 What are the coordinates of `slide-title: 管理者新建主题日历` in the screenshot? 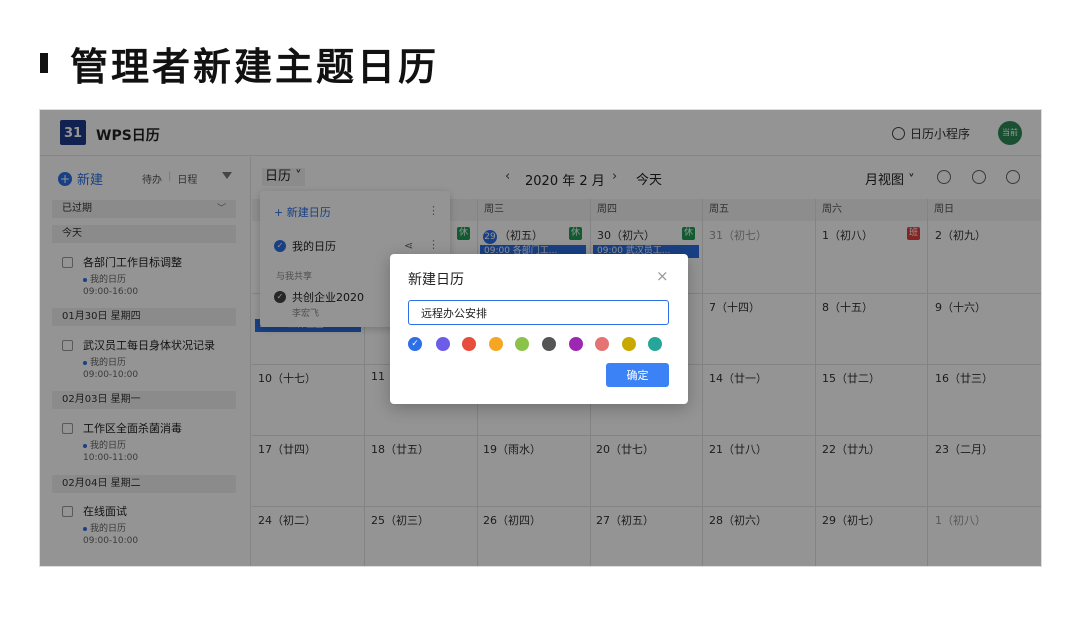 It's located at (240, 63).